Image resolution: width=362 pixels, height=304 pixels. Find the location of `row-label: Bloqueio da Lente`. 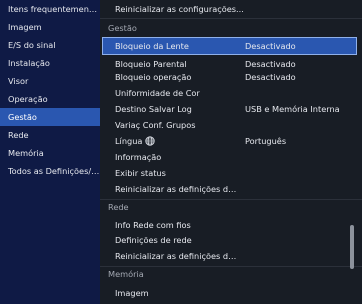

row-label: Bloqueio da Lente is located at coordinates (152, 46).